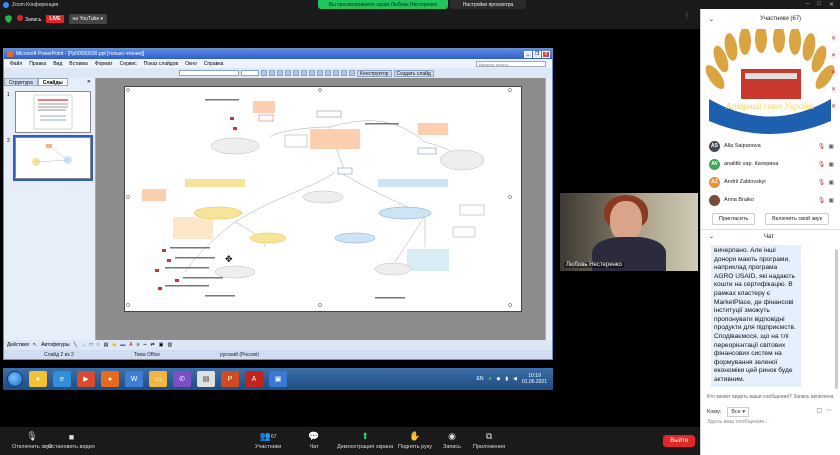 The image size is (840, 455). I want to click on rectangle-tool-icon: □, so click(91, 345).